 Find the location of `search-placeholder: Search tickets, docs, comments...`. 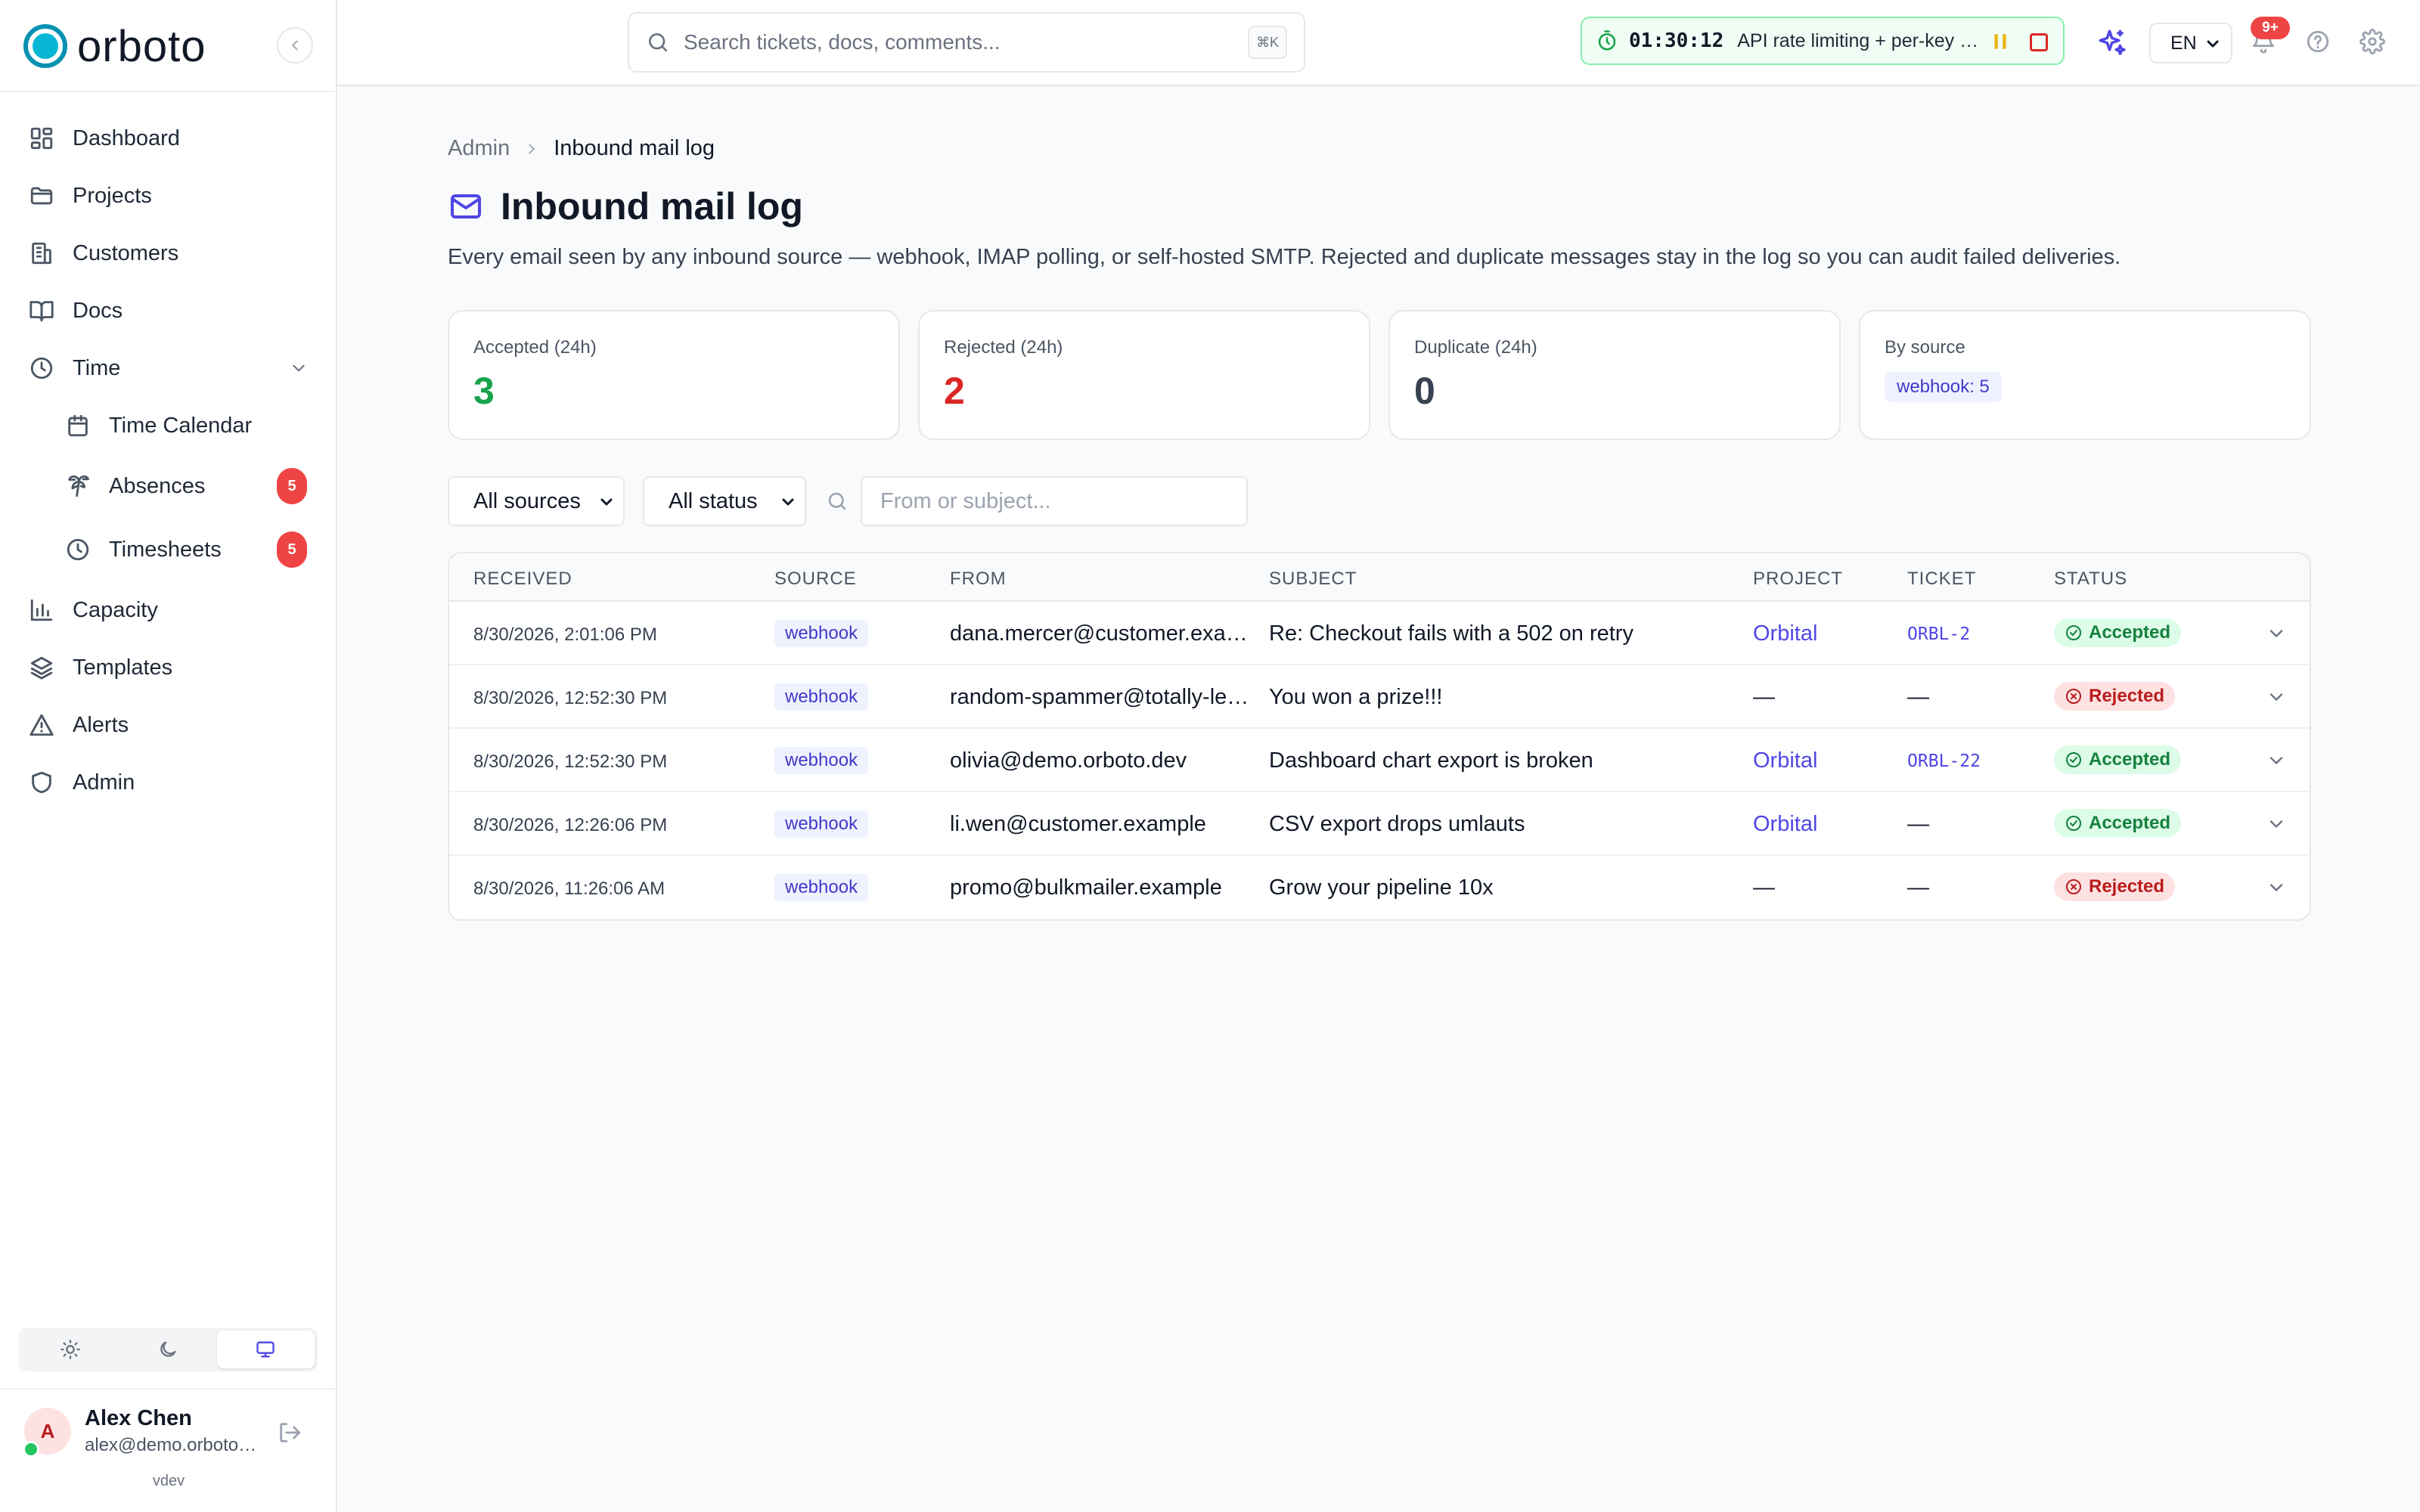

search-placeholder: Search tickets, docs, comments... is located at coordinates (842, 42).